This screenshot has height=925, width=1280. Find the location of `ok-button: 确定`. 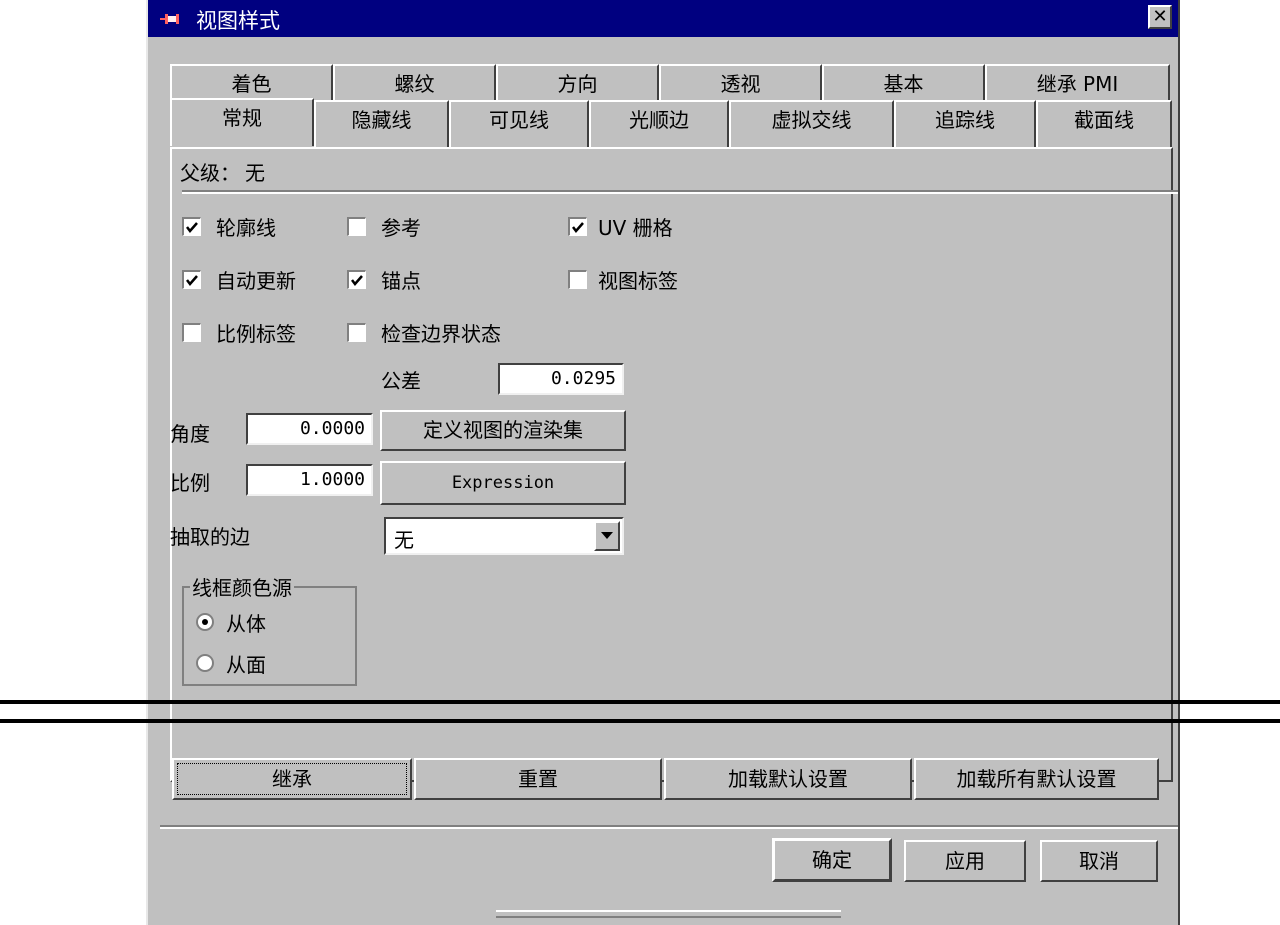

ok-button: 确定 is located at coordinates (832, 860).